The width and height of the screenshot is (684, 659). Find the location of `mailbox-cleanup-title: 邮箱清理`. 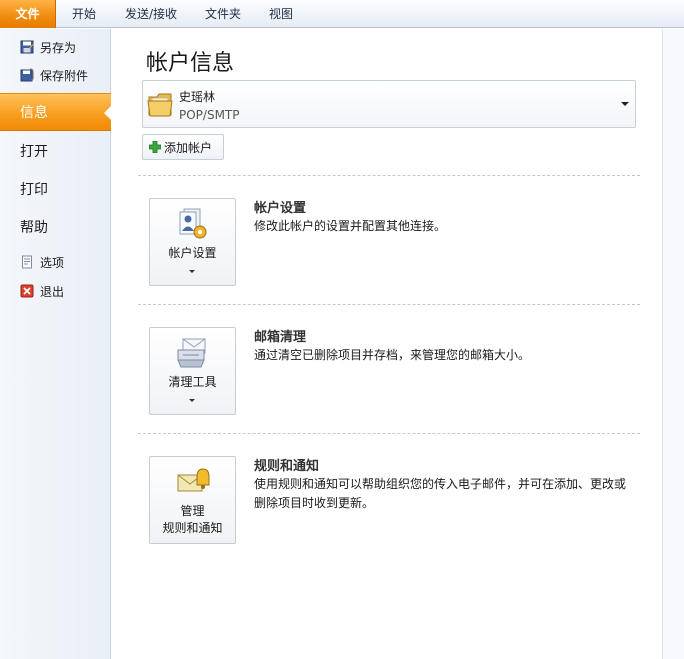

mailbox-cleanup-title: 邮箱清理 is located at coordinates (280, 337).